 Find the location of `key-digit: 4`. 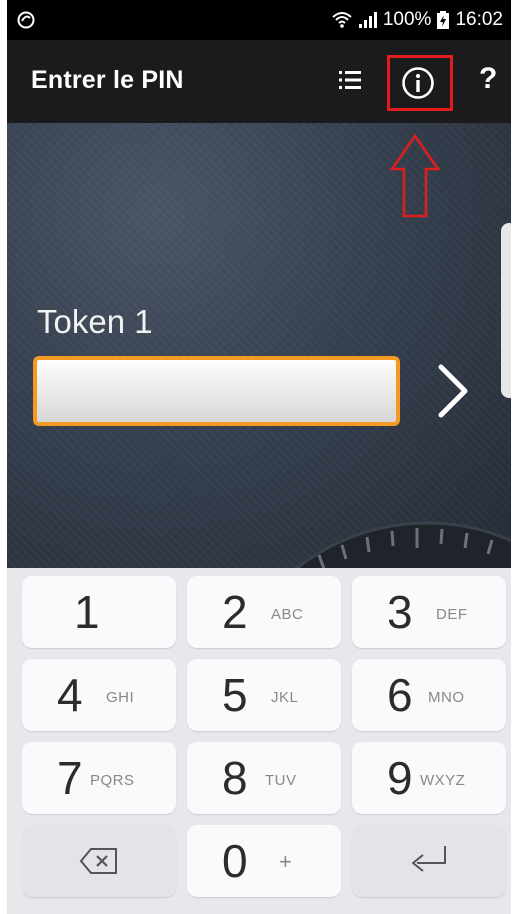

key-digit: 4 is located at coordinates (70, 695).